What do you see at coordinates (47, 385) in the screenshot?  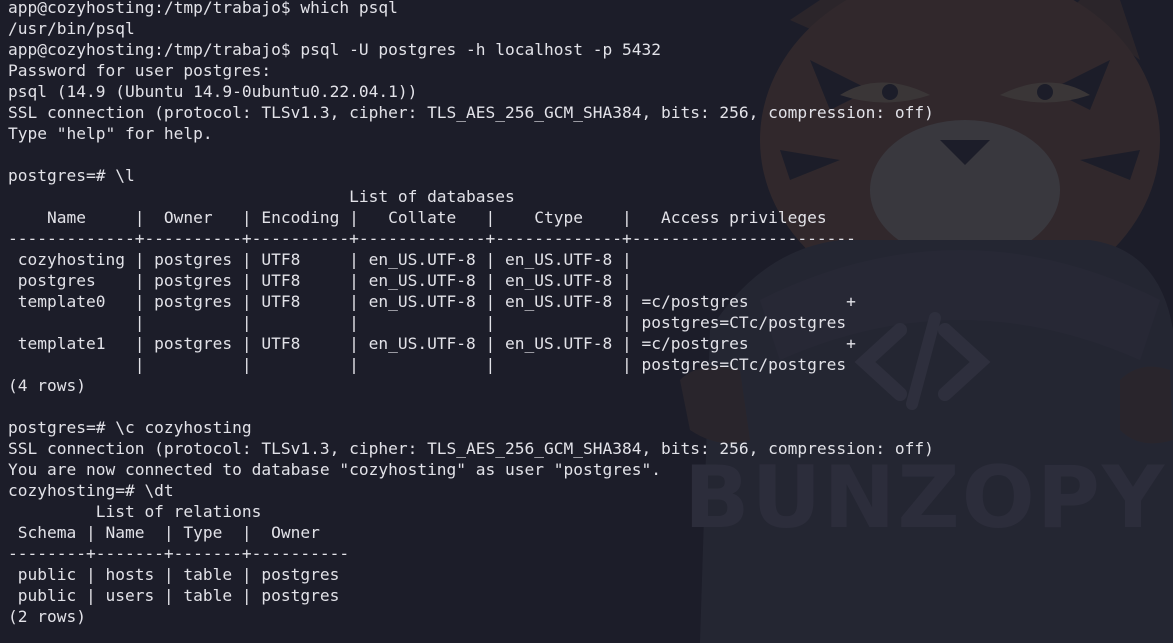 I see `terminal-line: (4 rows)` at bounding box center [47, 385].